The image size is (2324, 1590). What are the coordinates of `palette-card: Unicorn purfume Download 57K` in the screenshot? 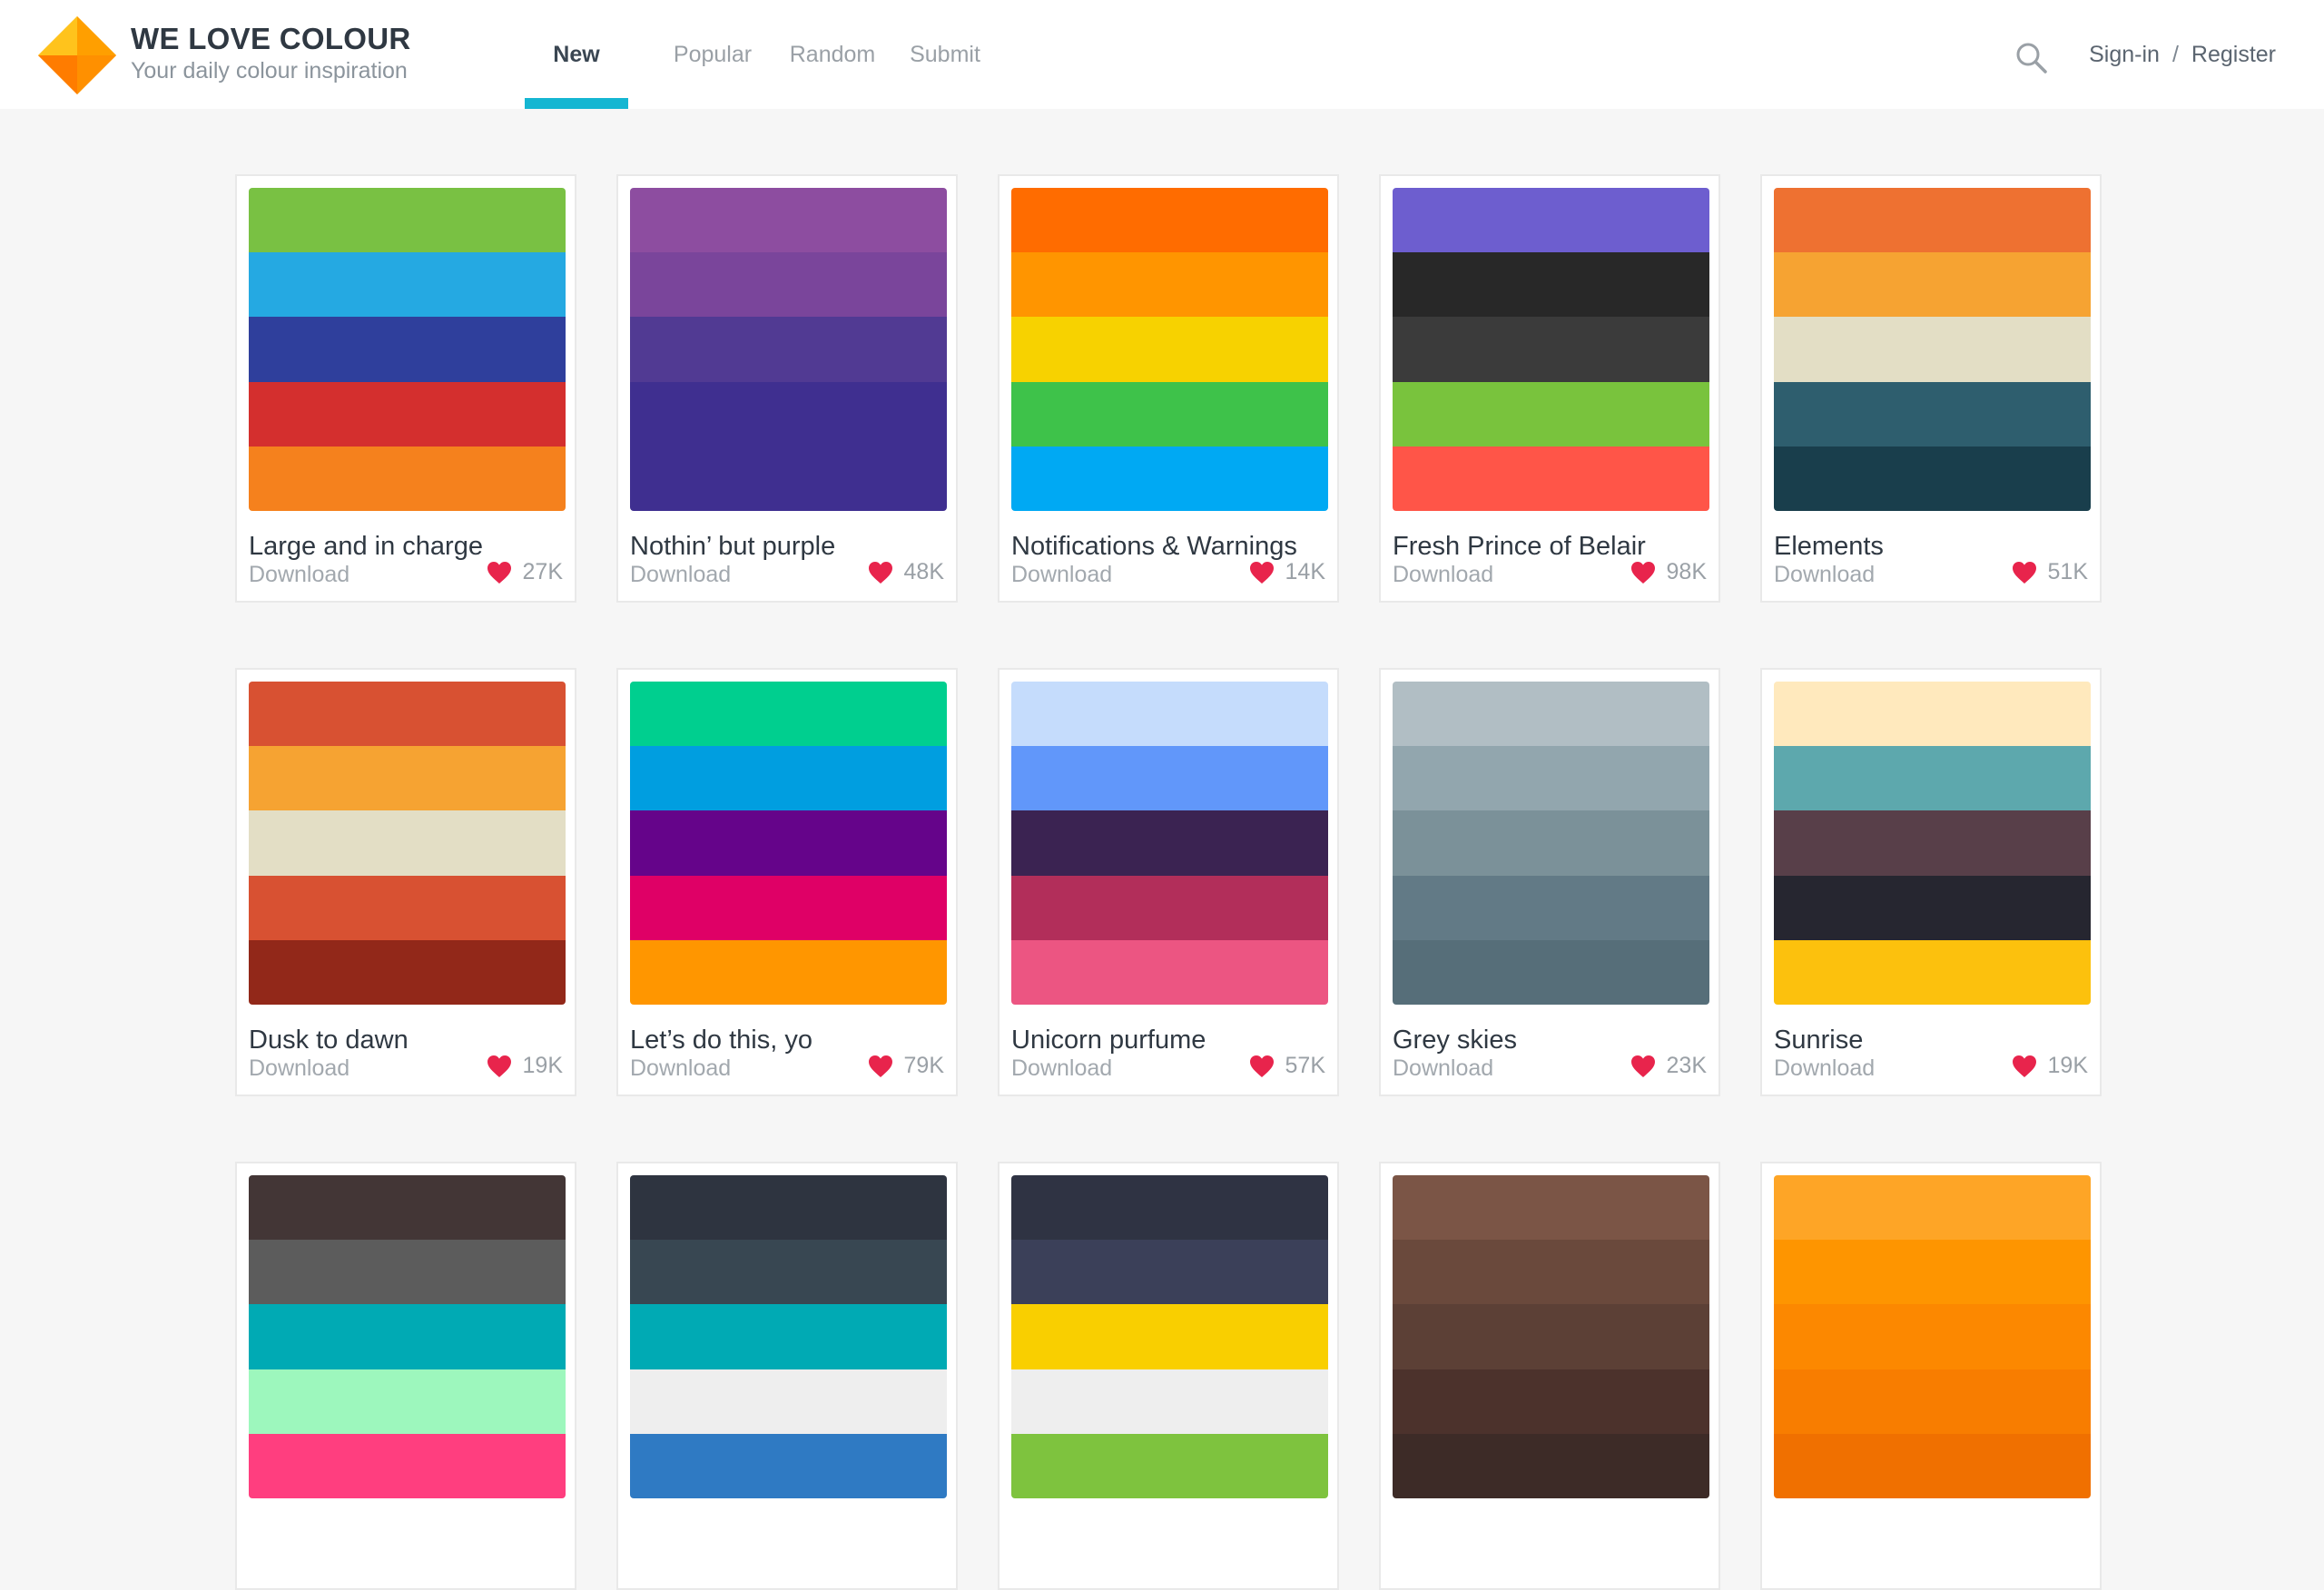 It's located at (1168, 882).